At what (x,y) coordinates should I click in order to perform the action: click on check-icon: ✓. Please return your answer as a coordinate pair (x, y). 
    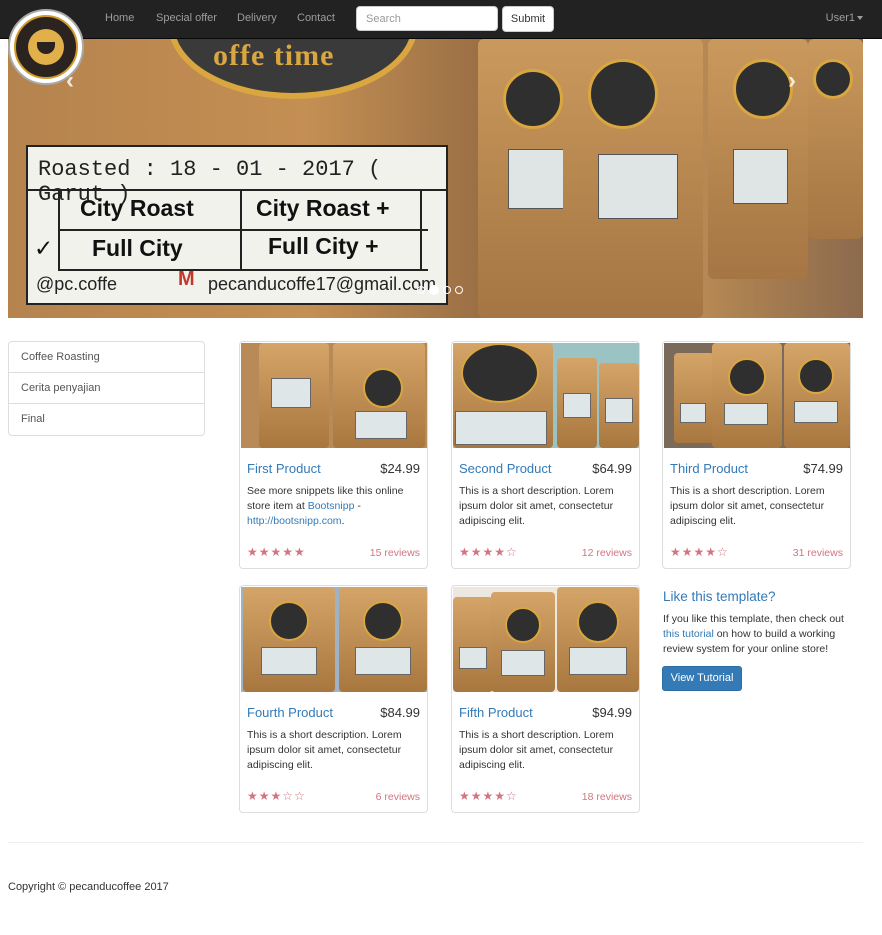
    Looking at the image, I should click on (44, 248).